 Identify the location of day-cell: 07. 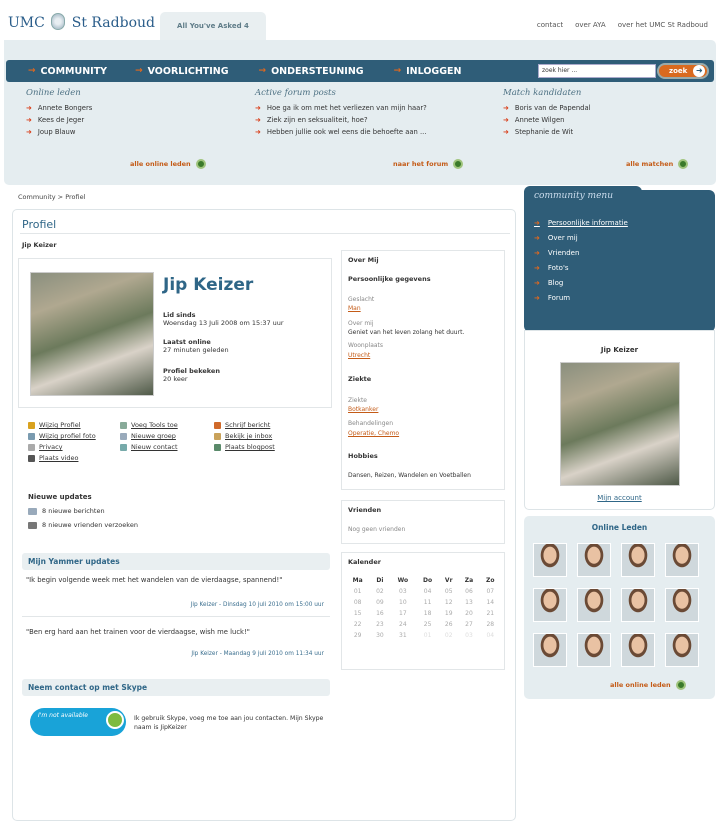
(490, 591).